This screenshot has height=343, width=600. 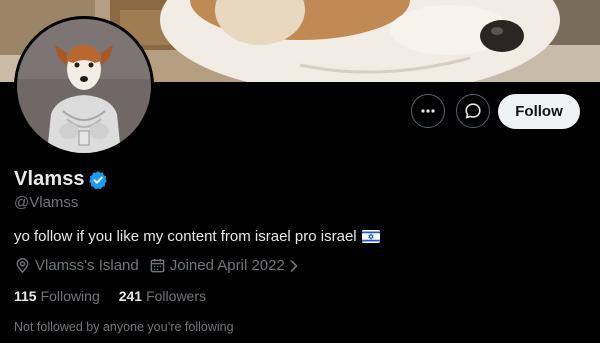 I want to click on followers-link: 241 Followers, so click(x=162, y=296).